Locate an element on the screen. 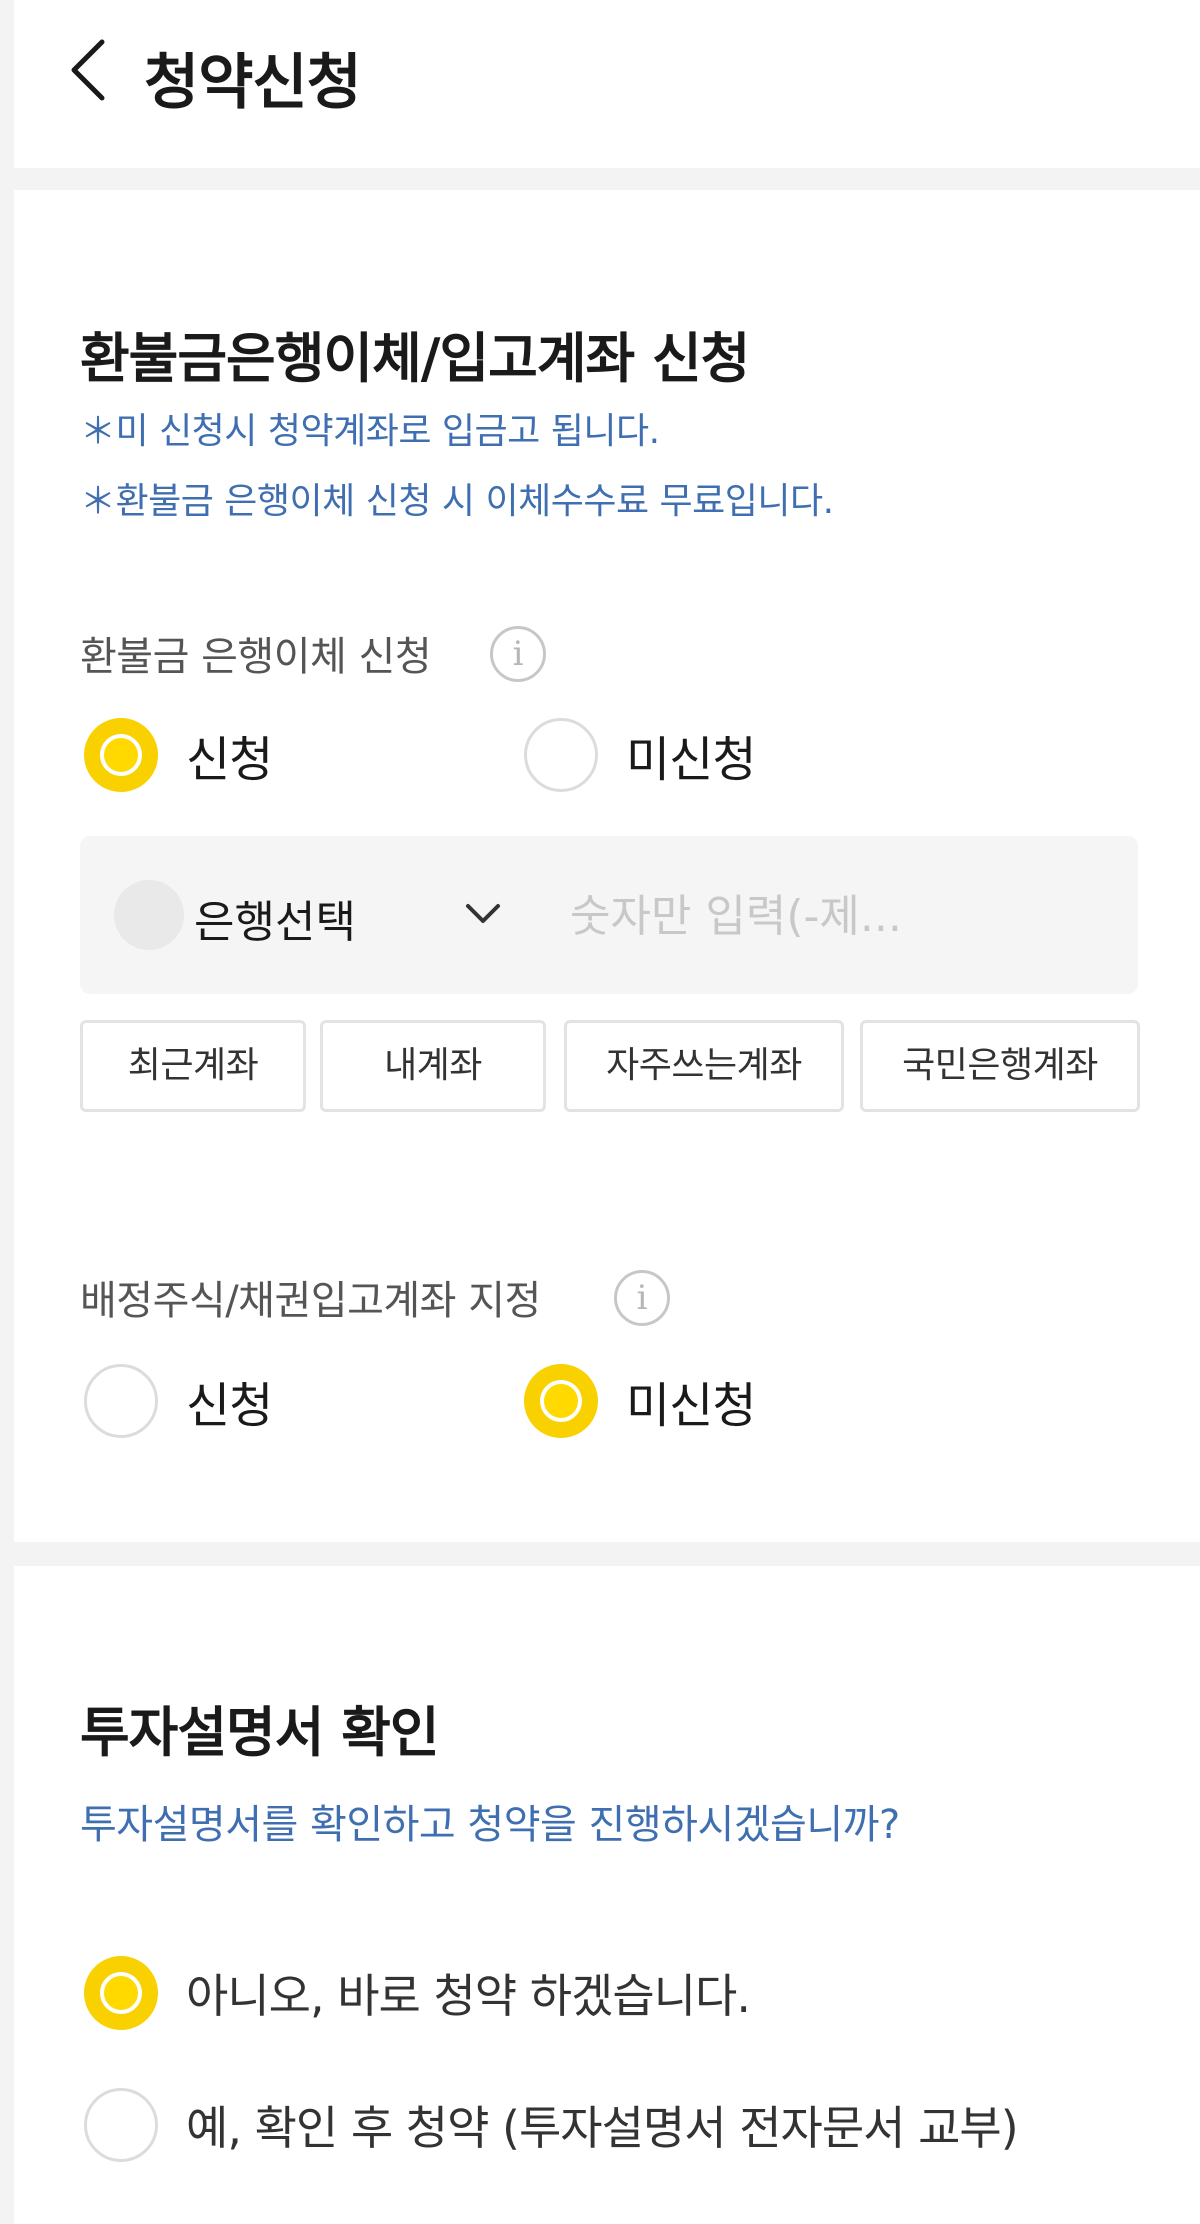 Image resolution: width=1200 pixels, height=2224 pixels. prospectus-skip-radio is located at coordinates (121, 1993).